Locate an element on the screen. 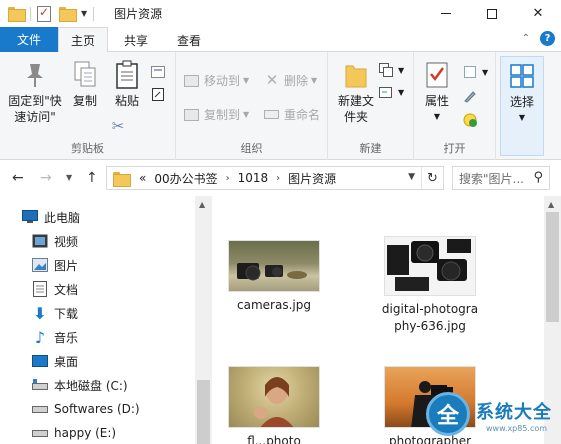 This screenshot has width=561, height=444. document-icon is located at coordinates (40, 289).